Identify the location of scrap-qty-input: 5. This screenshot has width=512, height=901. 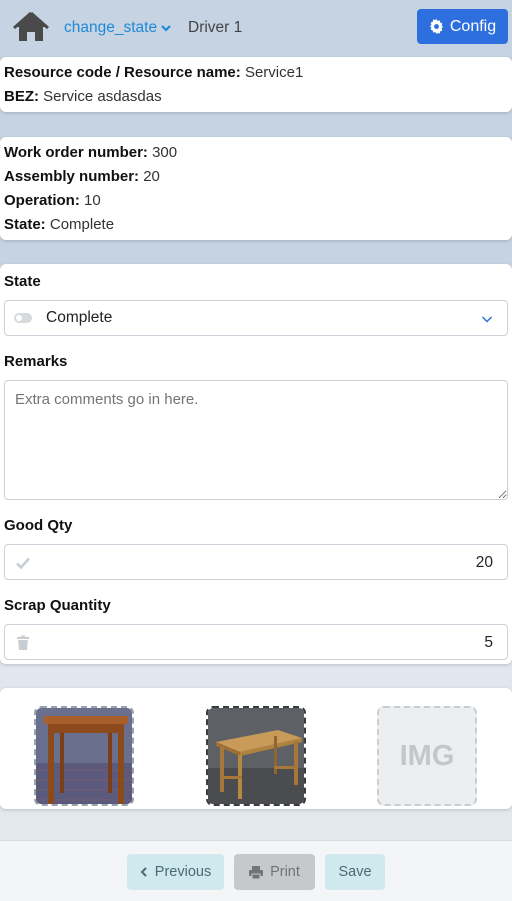
(256, 642).